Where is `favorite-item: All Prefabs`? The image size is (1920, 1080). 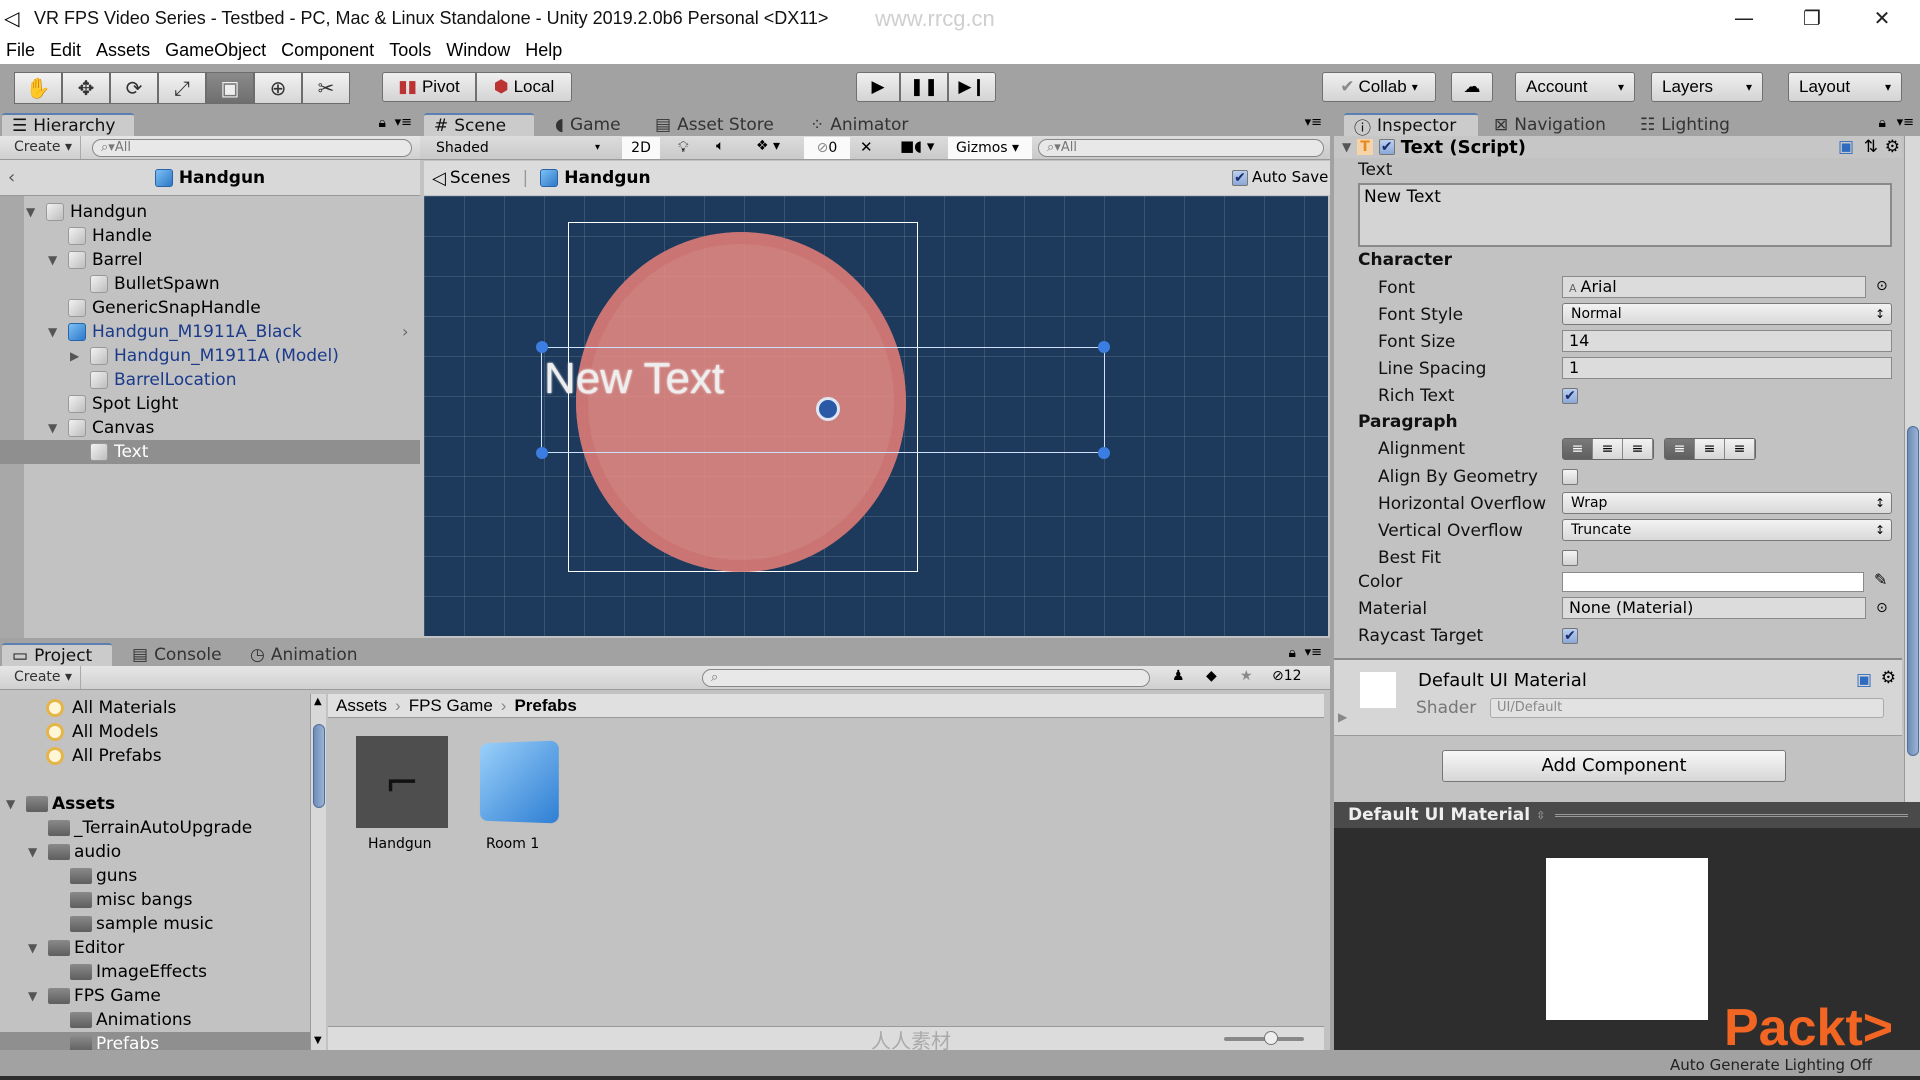 favorite-item: All Prefabs is located at coordinates (156, 756).